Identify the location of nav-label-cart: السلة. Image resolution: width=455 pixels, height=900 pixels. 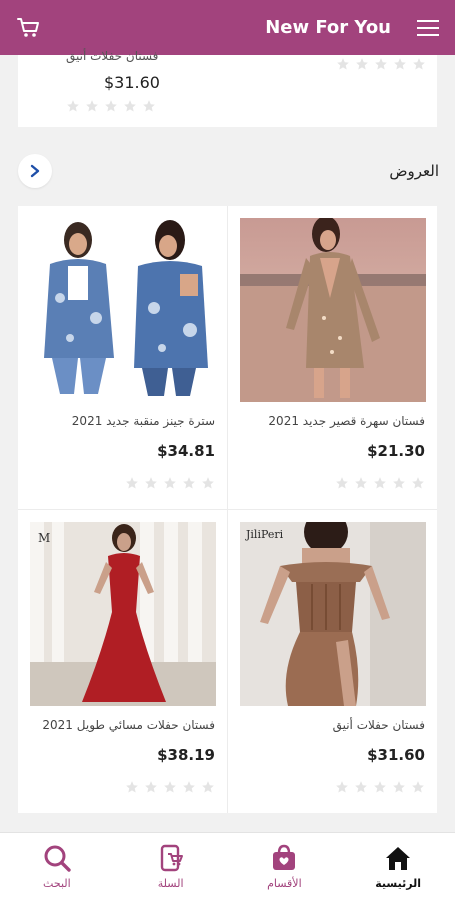
(170, 883).